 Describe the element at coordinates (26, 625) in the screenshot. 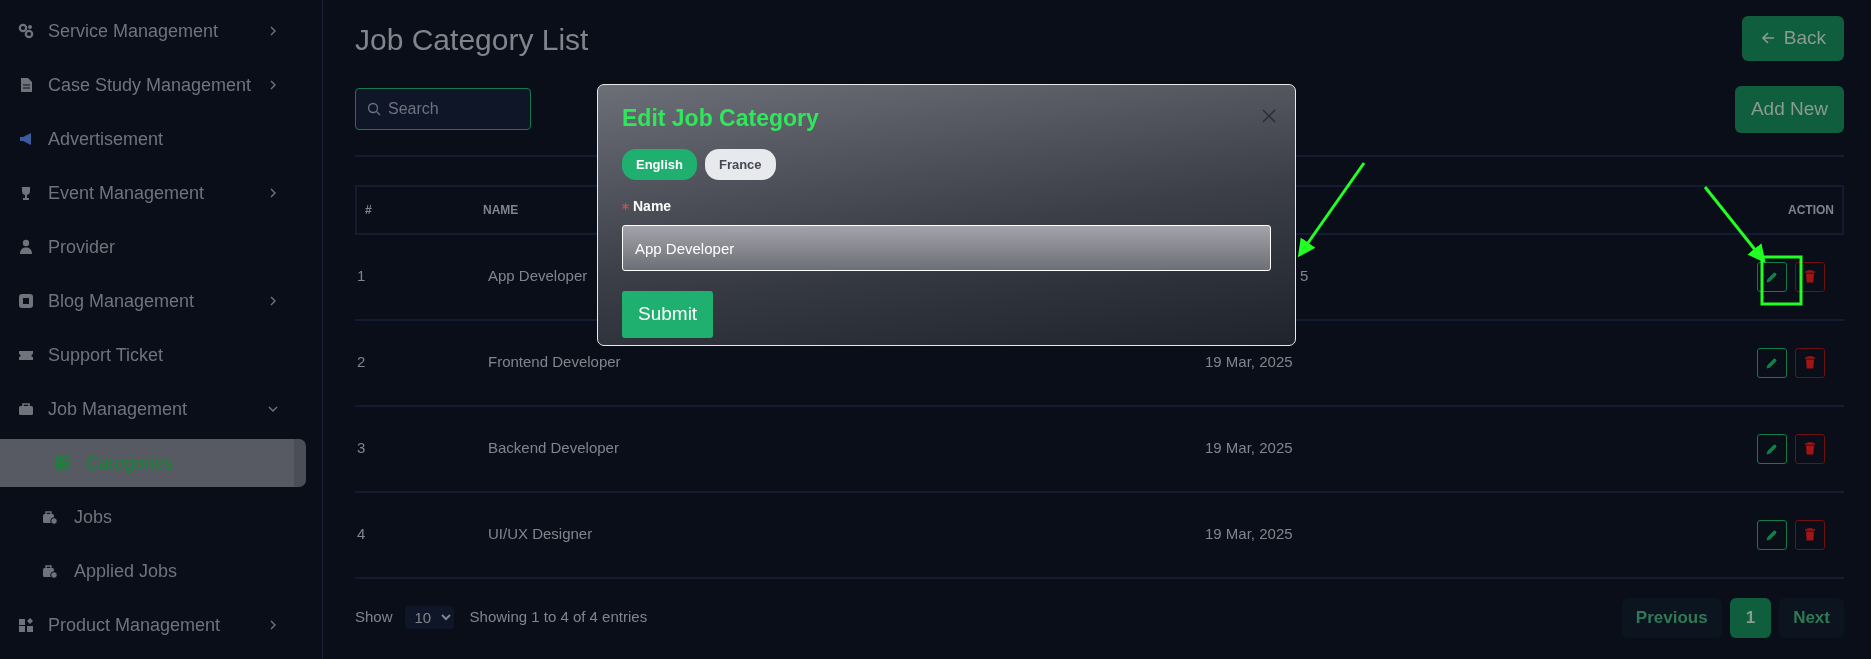

I see `widgets-icon` at that location.